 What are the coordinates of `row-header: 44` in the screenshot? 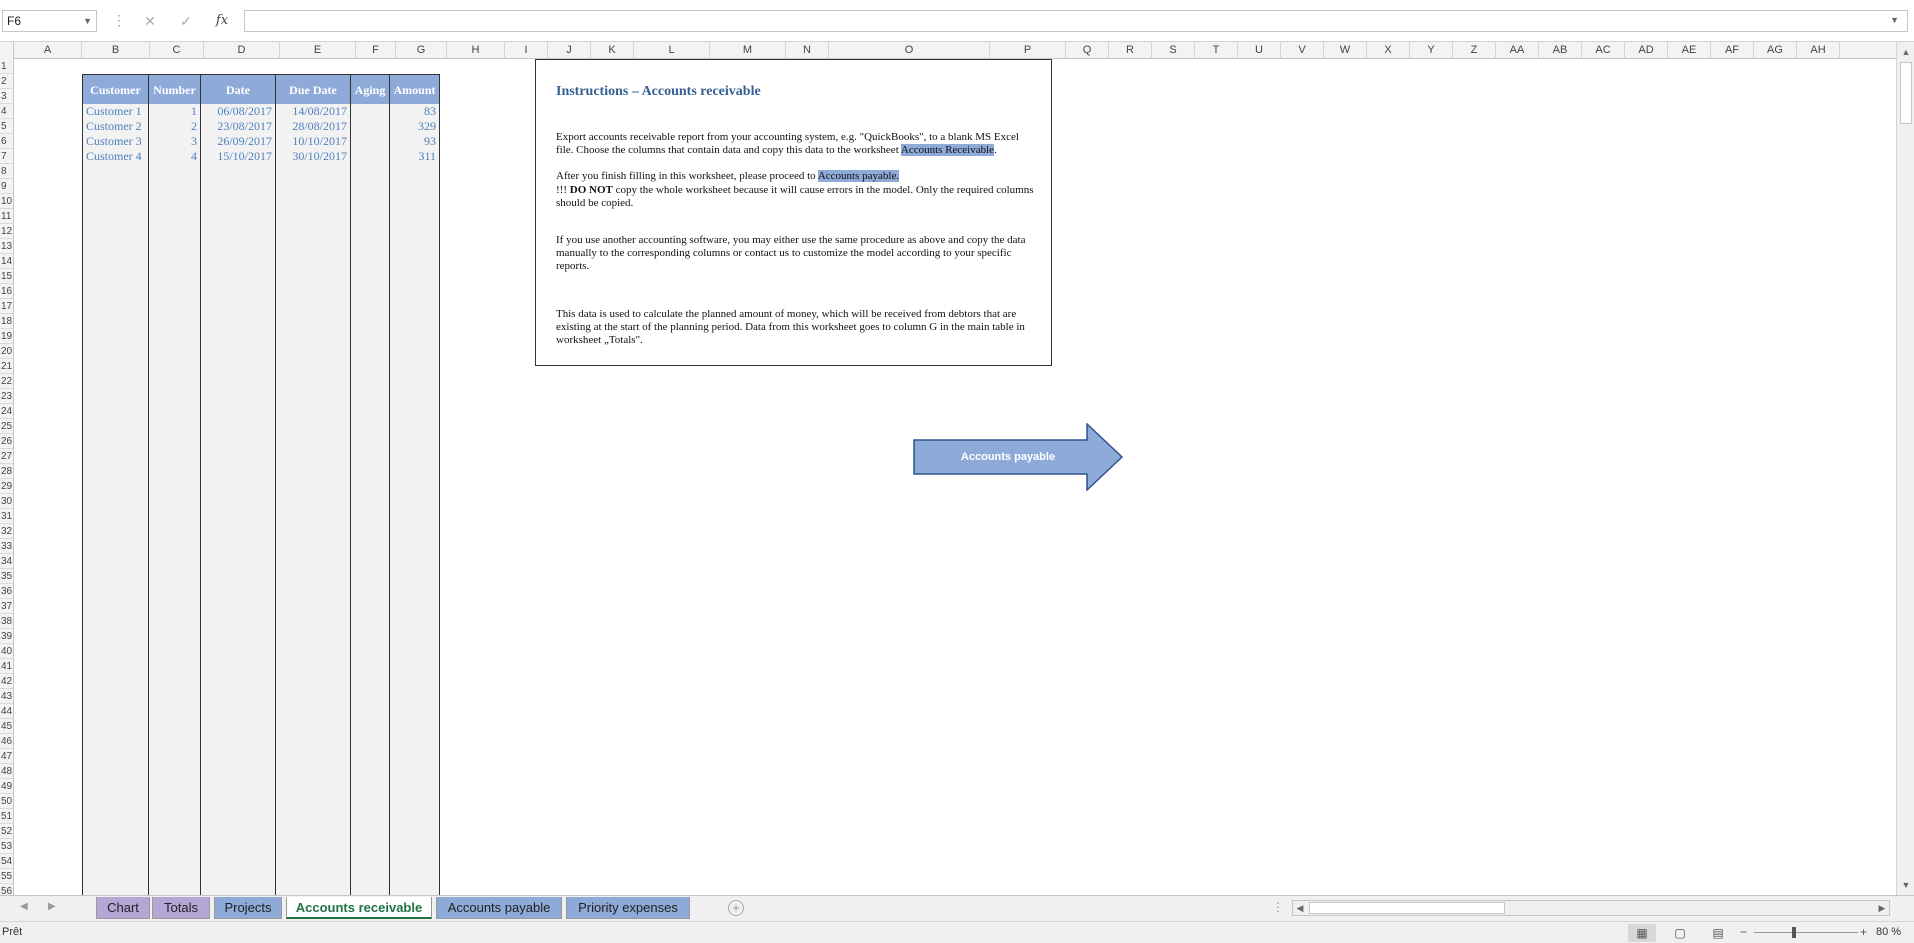 It's located at (6, 711).